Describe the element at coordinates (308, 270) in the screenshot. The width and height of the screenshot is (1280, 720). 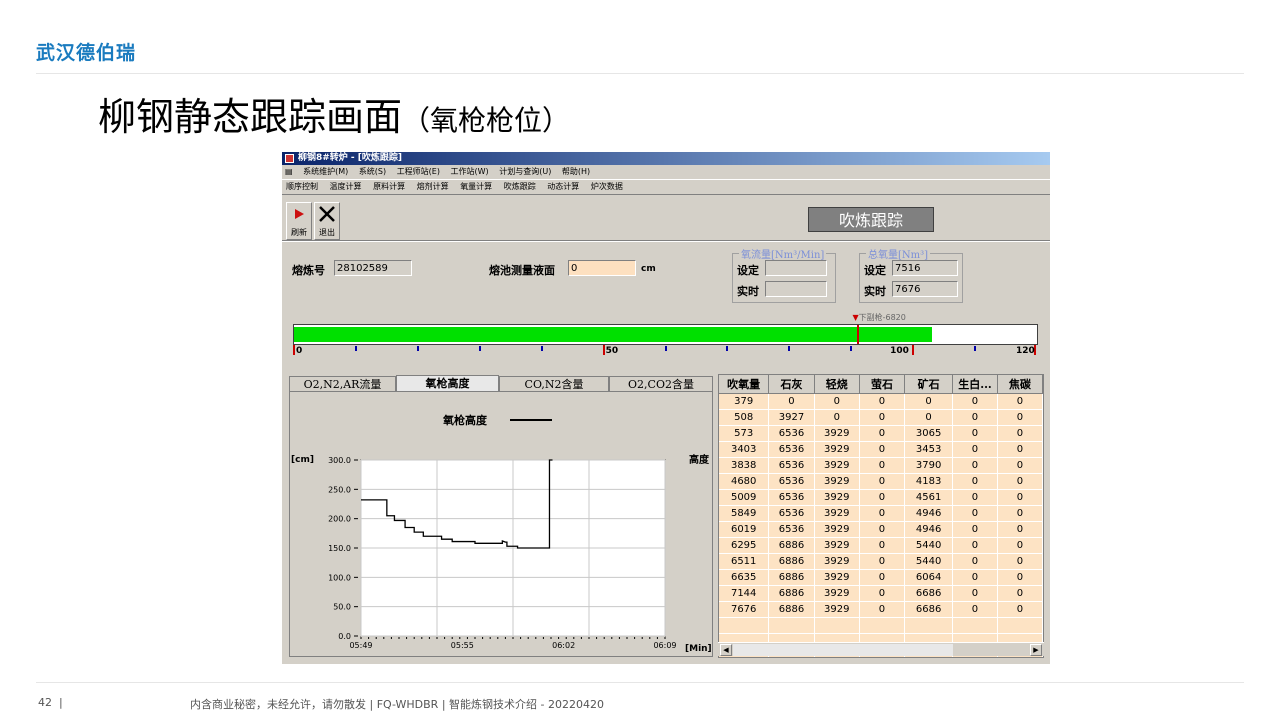
I see `heat-number-label: 熔炼号` at that location.